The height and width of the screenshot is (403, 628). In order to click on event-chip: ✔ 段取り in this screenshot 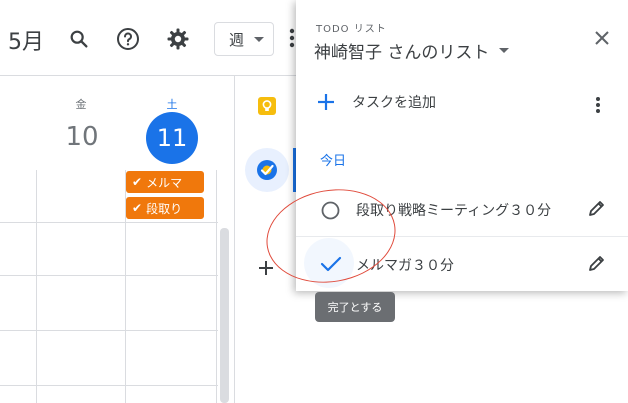, I will do `click(165, 208)`.